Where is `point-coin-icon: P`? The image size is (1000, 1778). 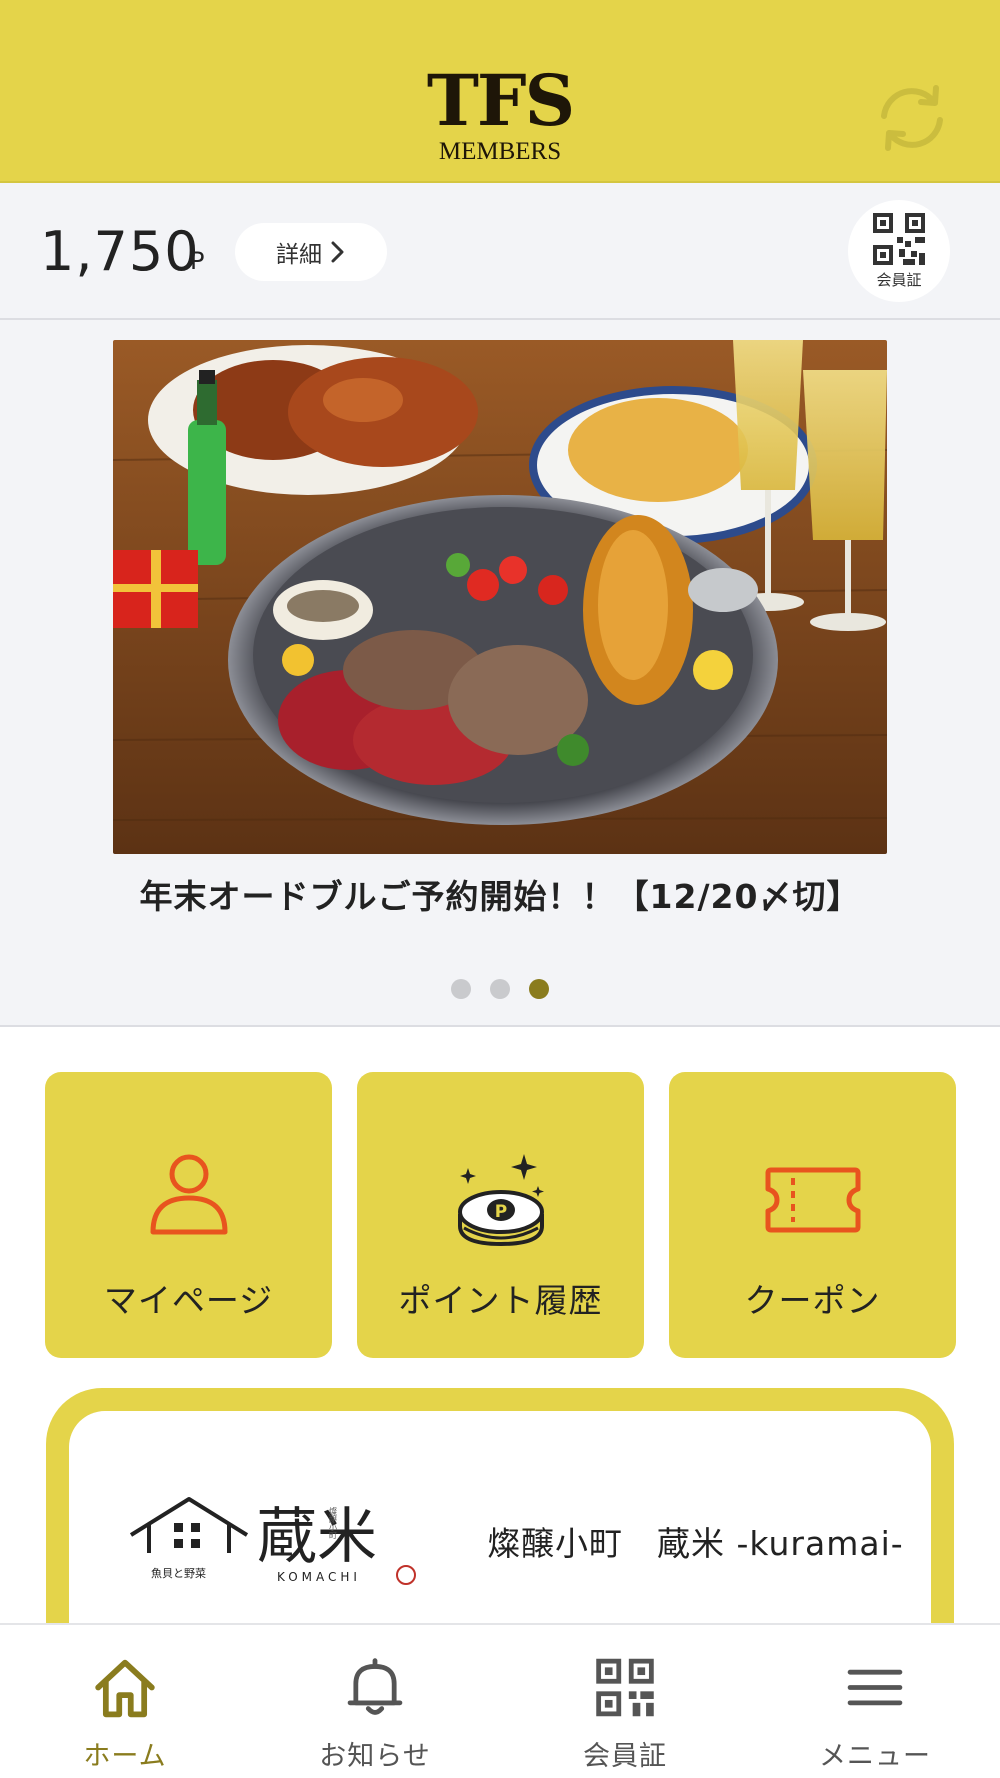
point-coin-icon: P is located at coordinates (500, 1200).